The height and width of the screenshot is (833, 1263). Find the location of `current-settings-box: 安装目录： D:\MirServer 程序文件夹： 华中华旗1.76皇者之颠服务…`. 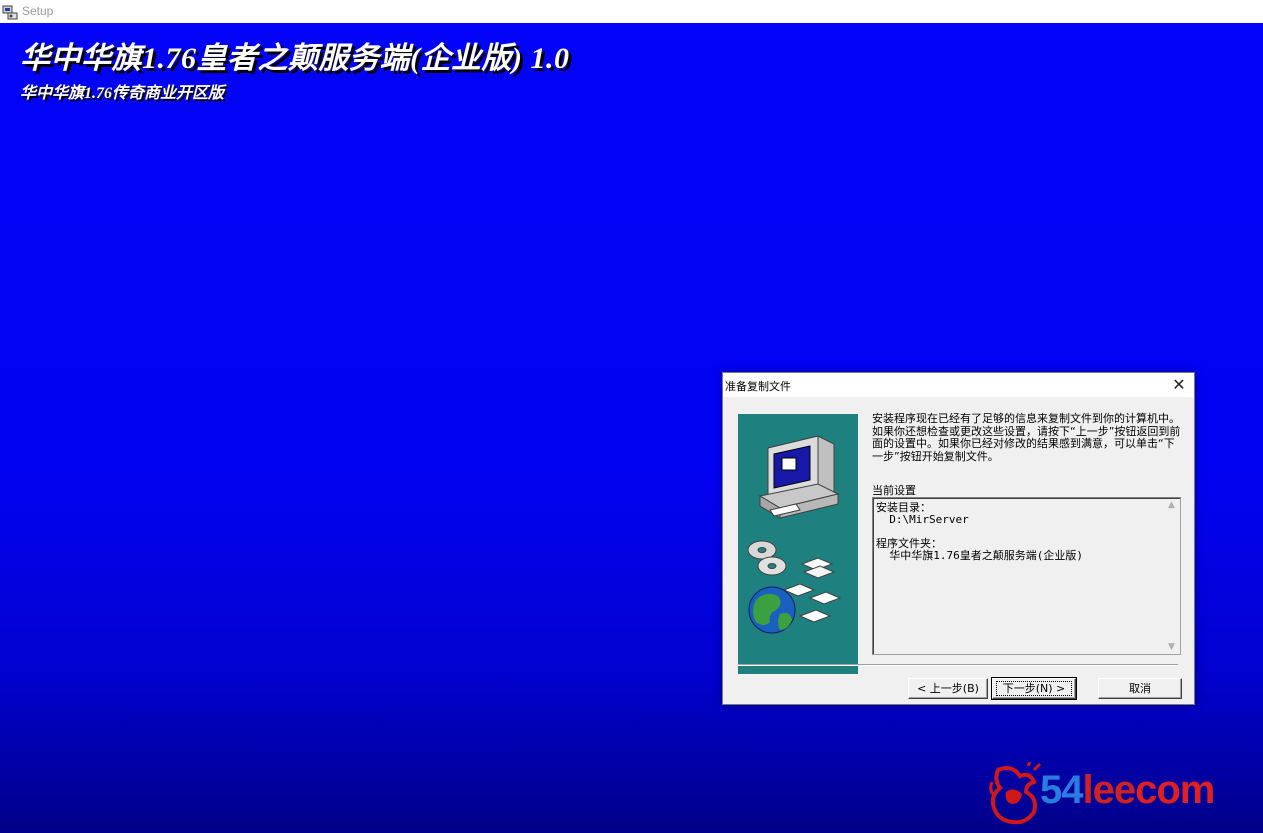

current-settings-box: 安装目录： D:\MirServer 程序文件夹： 华中华旗1.76皇者之颠服务… is located at coordinates (1026, 576).